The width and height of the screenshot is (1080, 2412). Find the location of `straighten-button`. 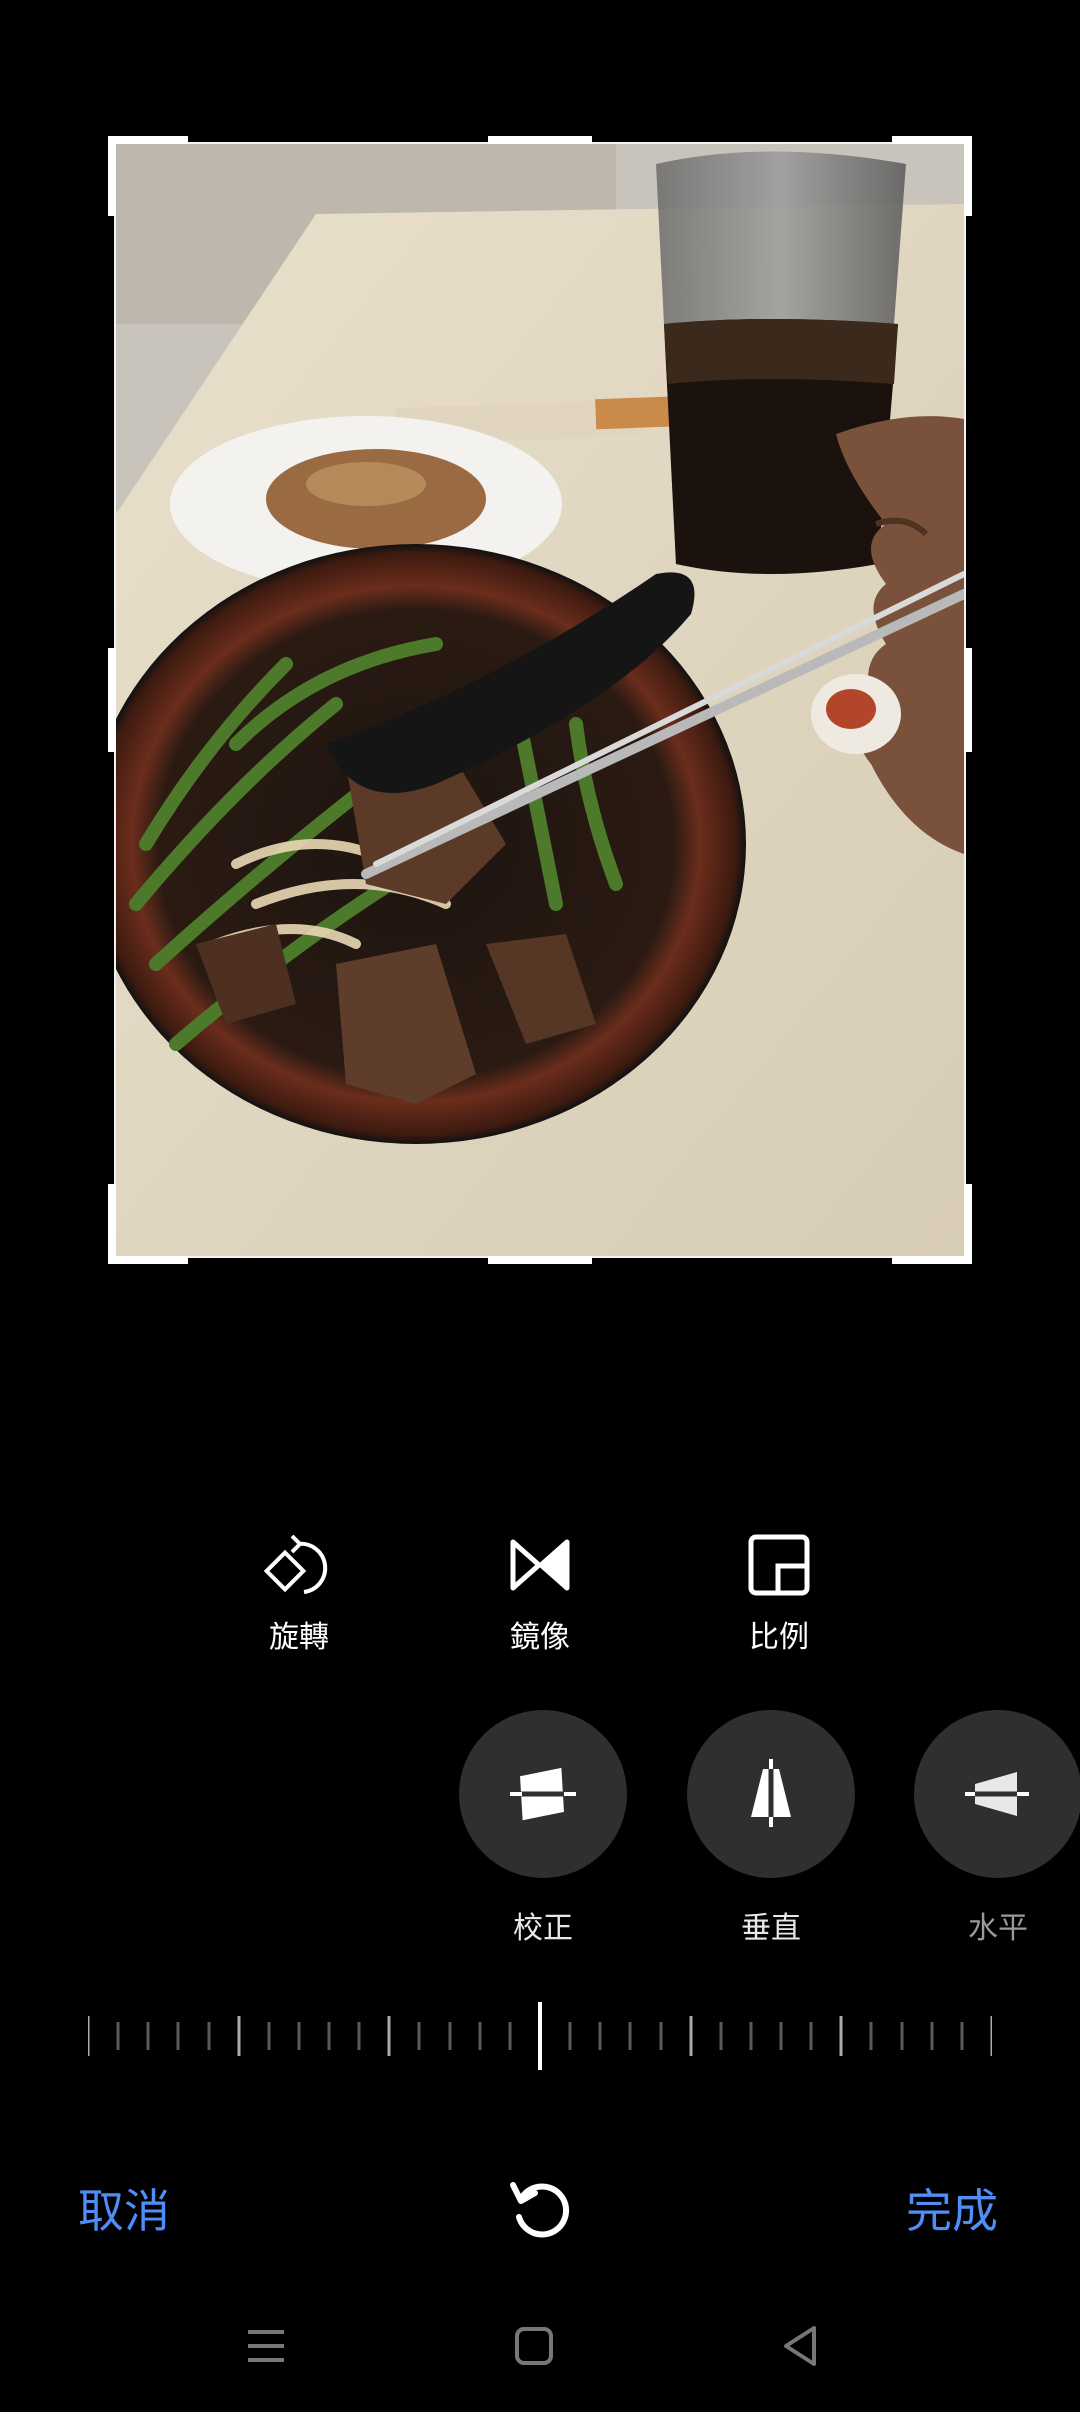

straighten-button is located at coordinates (543, 1794).